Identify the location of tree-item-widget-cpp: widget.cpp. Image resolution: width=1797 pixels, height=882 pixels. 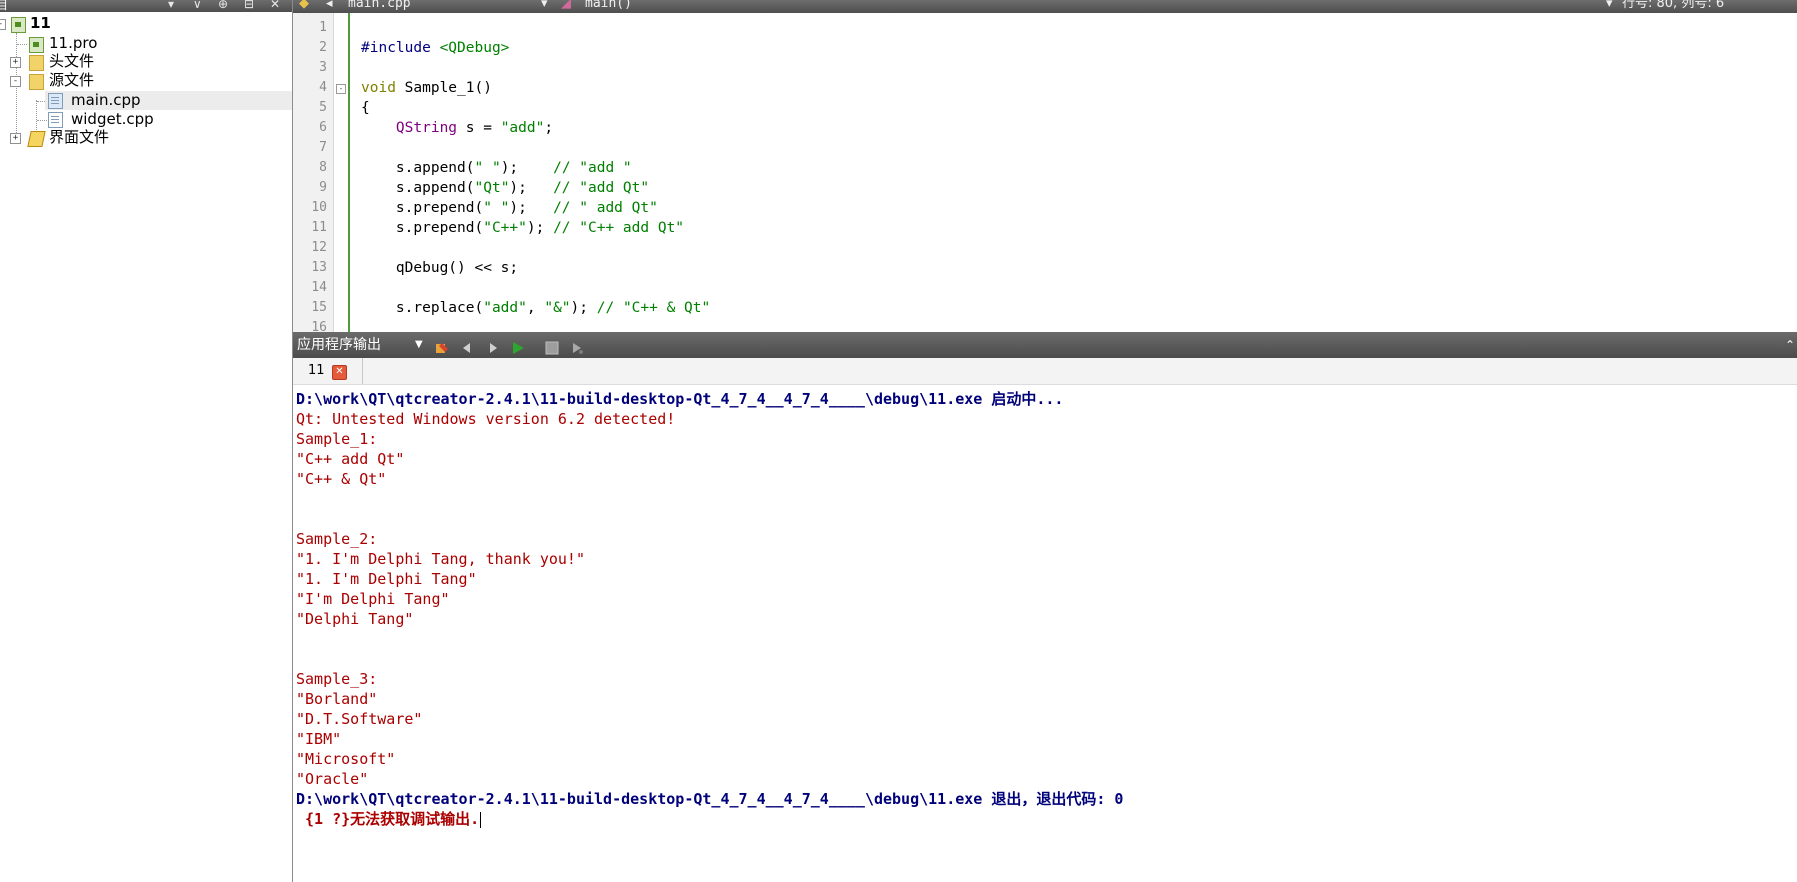
(112, 119).